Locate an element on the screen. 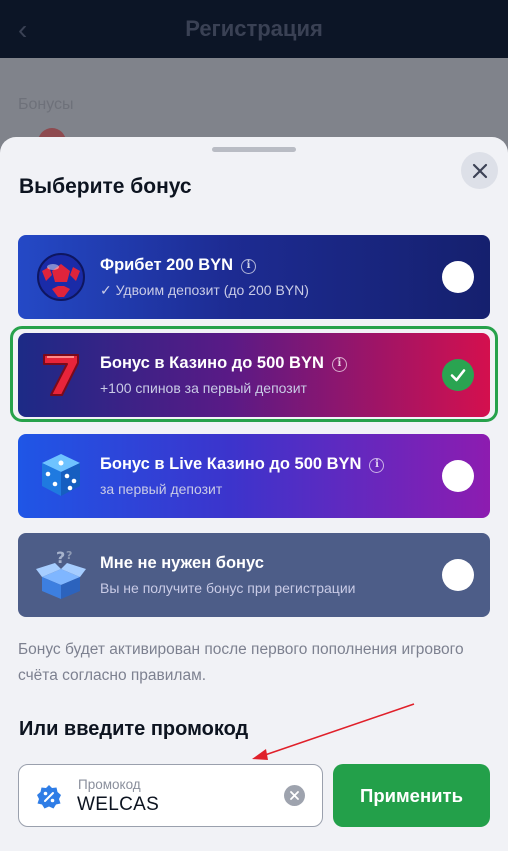 The height and width of the screenshot is (851, 508). close-button is located at coordinates (479, 170).